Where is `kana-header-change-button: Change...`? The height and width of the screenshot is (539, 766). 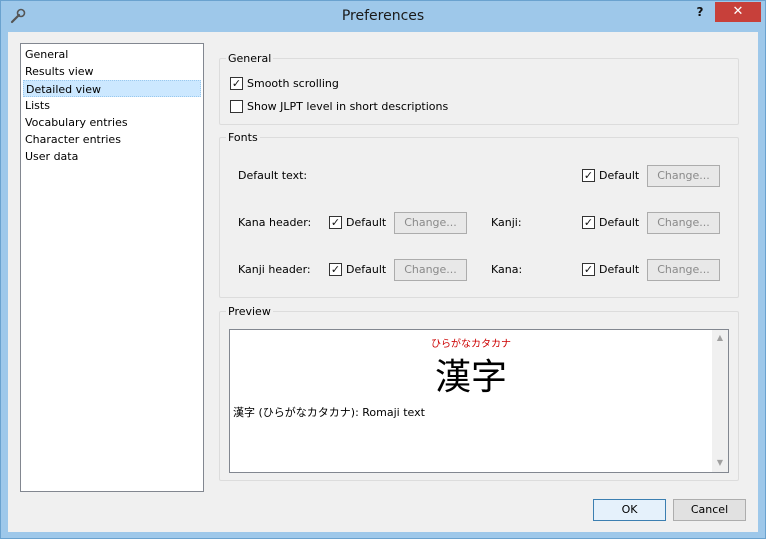 kana-header-change-button: Change... is located at coordinates (430, 223).